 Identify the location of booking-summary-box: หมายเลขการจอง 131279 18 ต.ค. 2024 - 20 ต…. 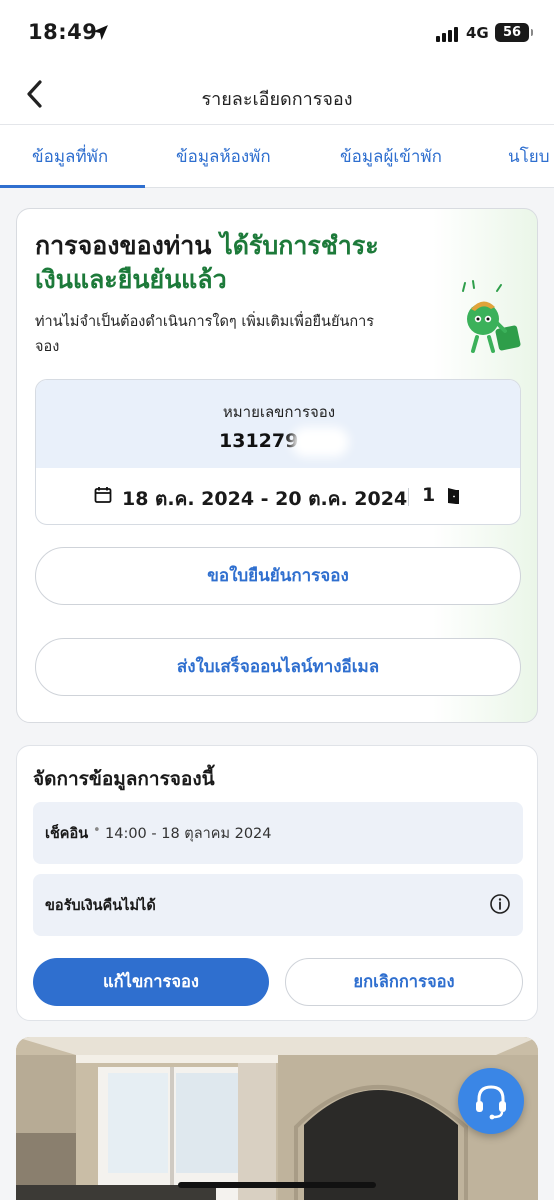
(278, 452).